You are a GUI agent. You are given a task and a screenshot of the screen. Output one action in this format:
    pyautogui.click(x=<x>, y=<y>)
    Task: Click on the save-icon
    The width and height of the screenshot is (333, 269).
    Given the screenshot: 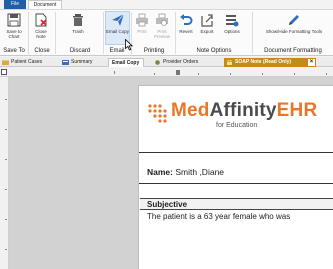 What is the action you would take?
    pyautogui.click(x=14, y=20)
    